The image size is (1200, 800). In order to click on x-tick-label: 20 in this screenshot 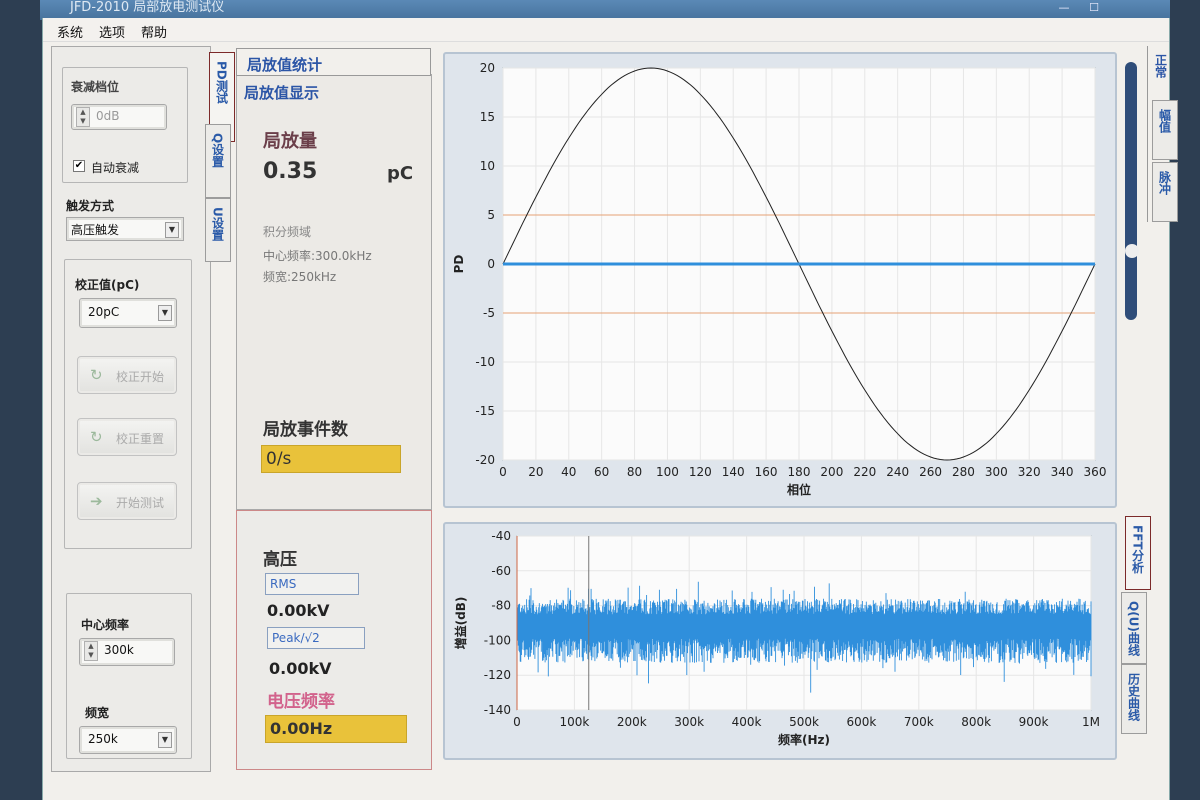, I will do `click(535, 472)`.